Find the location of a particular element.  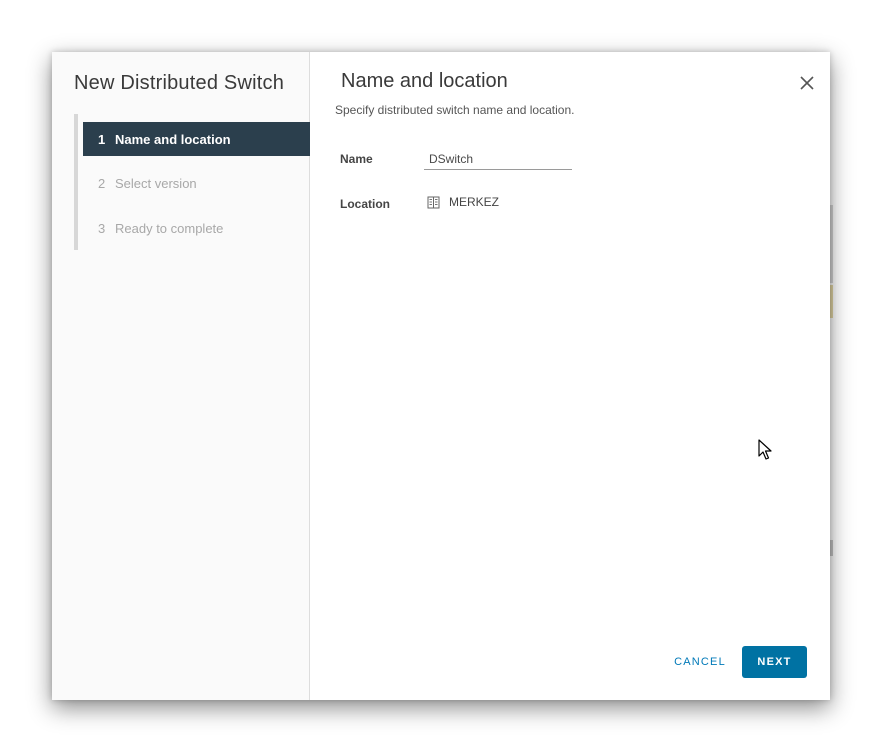

location-text: MERKEZ is located at coordinates (474, 202).